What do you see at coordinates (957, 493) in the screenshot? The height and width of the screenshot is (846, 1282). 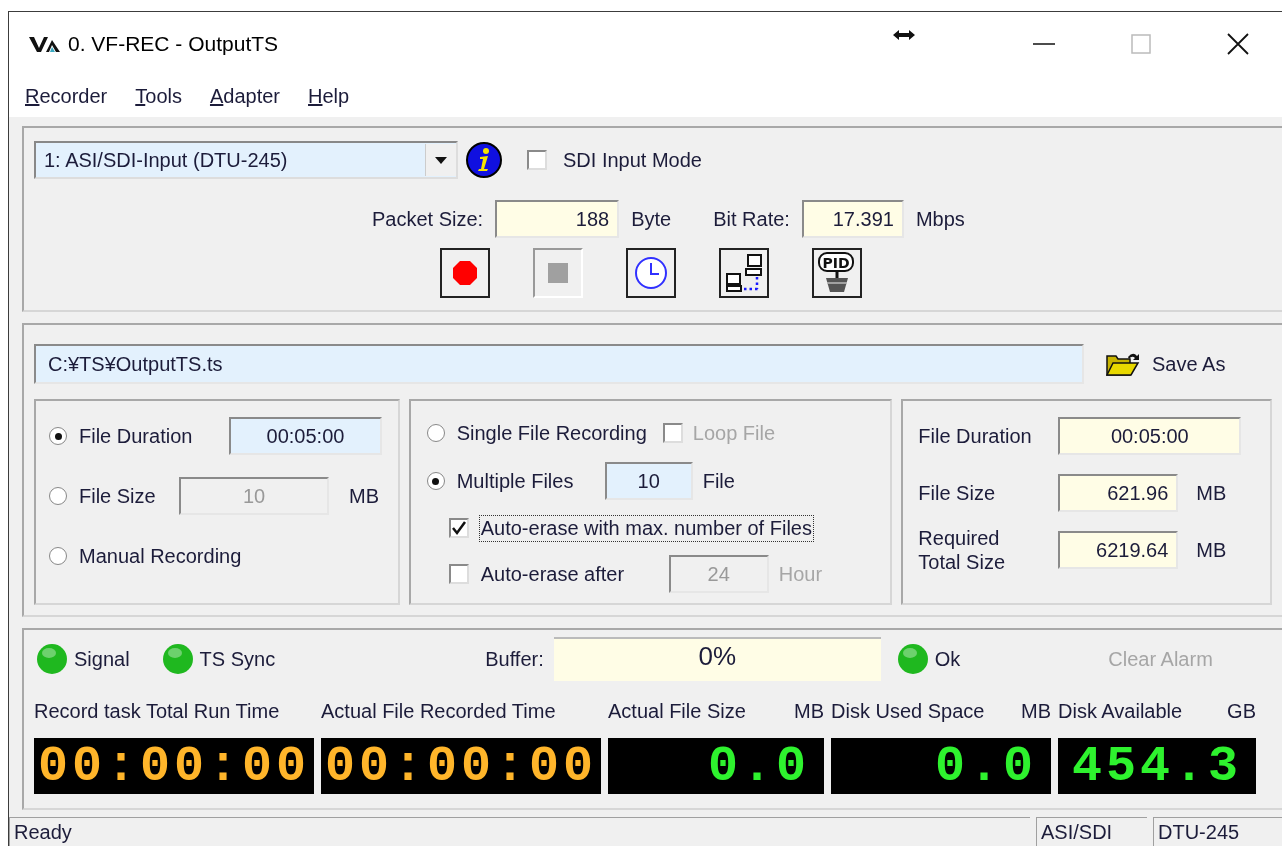 I see `summary-label: File Size` at bounding box center [957, 493].